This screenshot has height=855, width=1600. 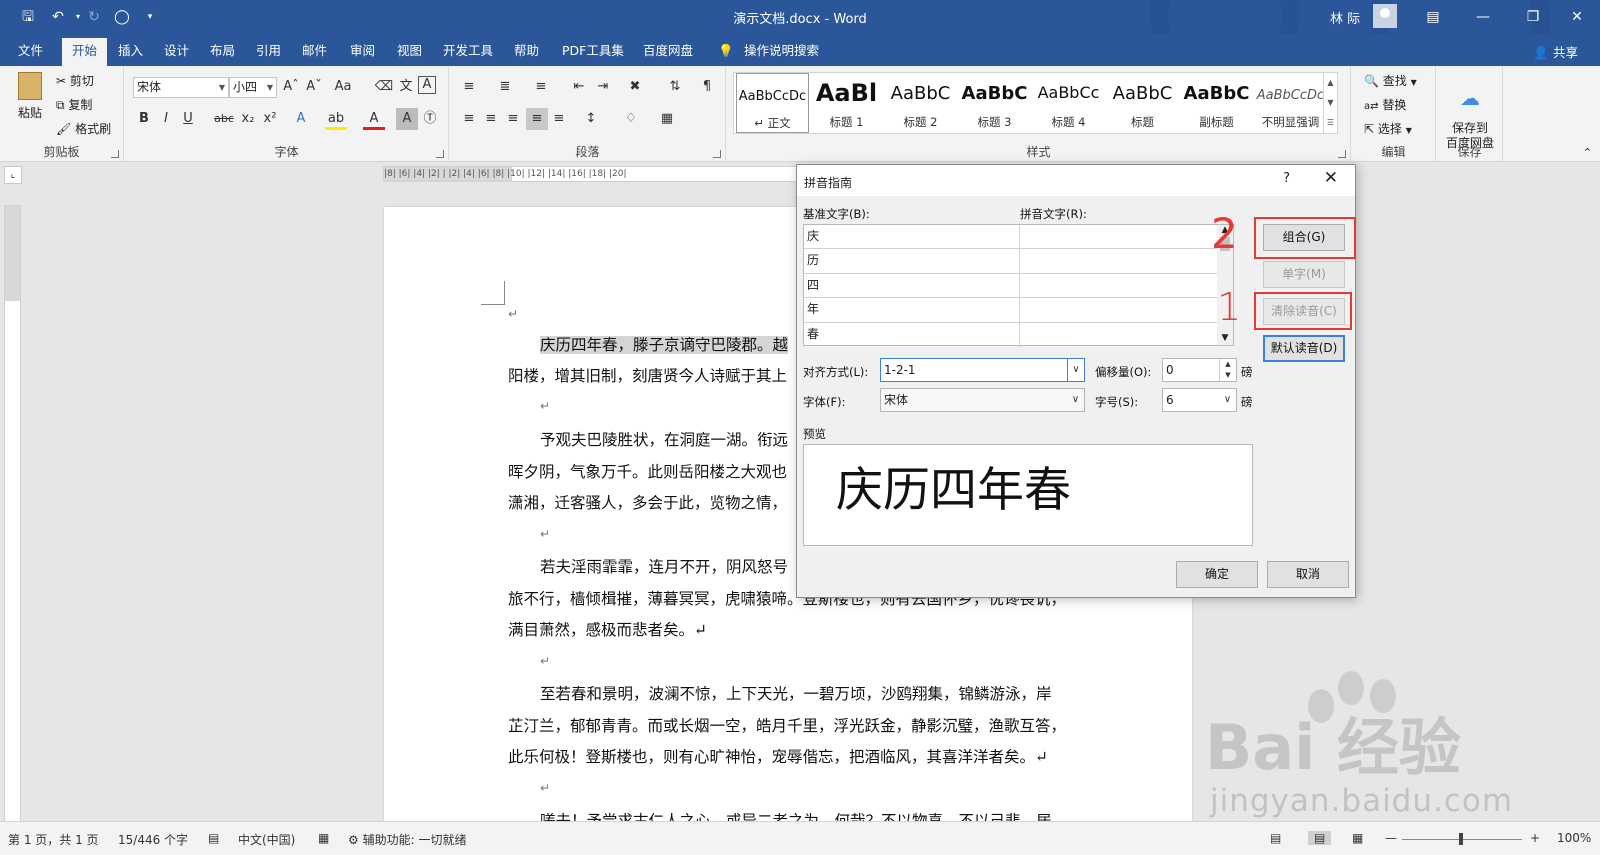 I want to click on redo-icon: ↻, so click(x=94, y=17).